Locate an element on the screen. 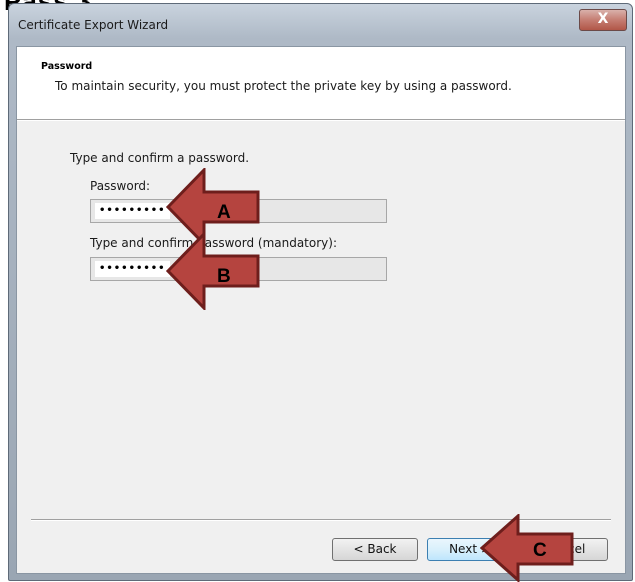 The height and width of the screenshot is (582, 635). callout-arrow-b is located at coordinates (213, 271).